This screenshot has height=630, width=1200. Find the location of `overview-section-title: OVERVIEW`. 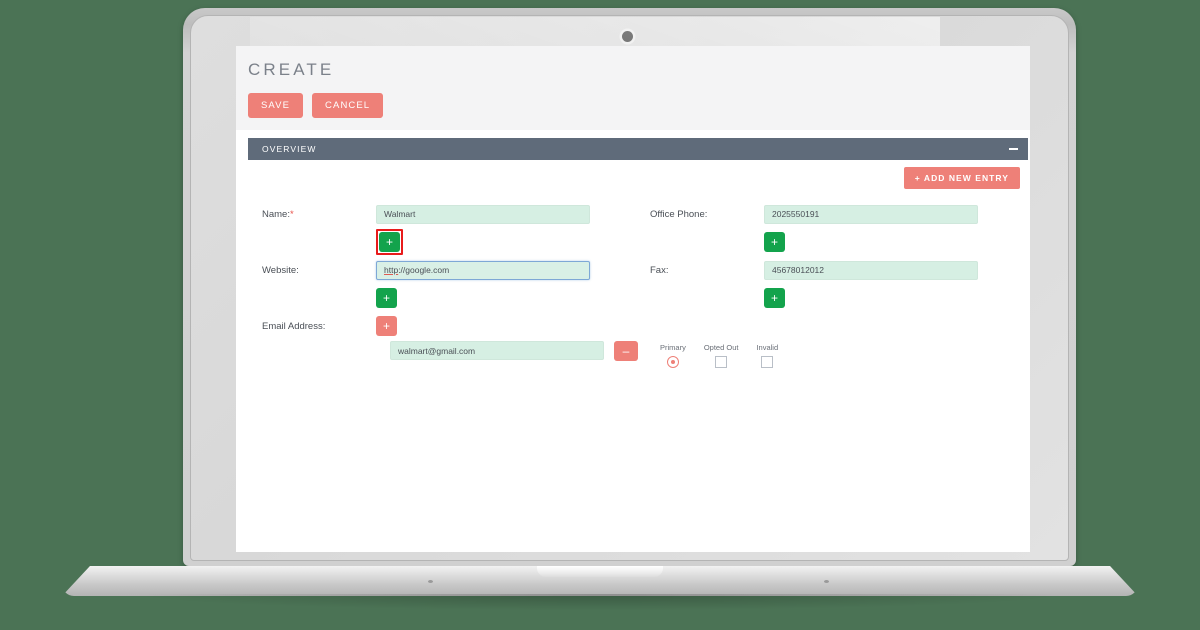

overview-section-title: OVERVIEW is located at coordinates (289, 149).